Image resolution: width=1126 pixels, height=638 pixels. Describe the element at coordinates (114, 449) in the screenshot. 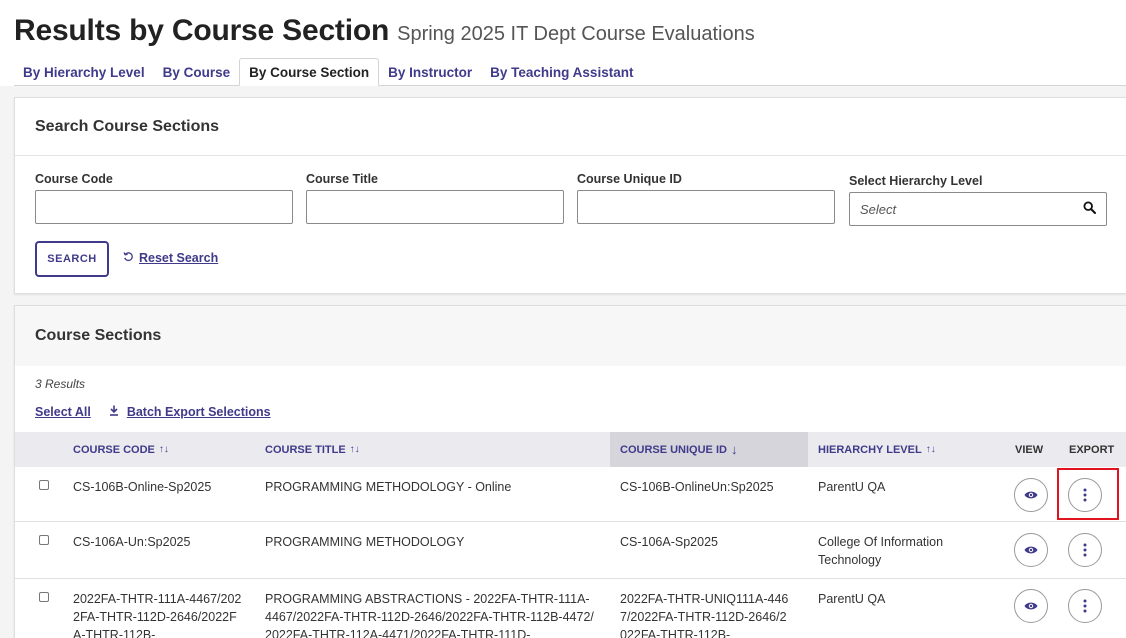

I see `column-header-course-code-label: COURSE CODE` at that location.